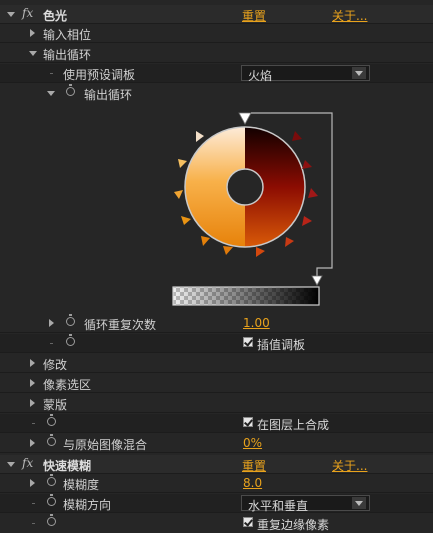 The height and width of the screenshot is (533, 433). What do you see at coordinates (248, 342) in the screenshot?
I see `interpolate-palette-checkbox` at bounding box center [248, 342].